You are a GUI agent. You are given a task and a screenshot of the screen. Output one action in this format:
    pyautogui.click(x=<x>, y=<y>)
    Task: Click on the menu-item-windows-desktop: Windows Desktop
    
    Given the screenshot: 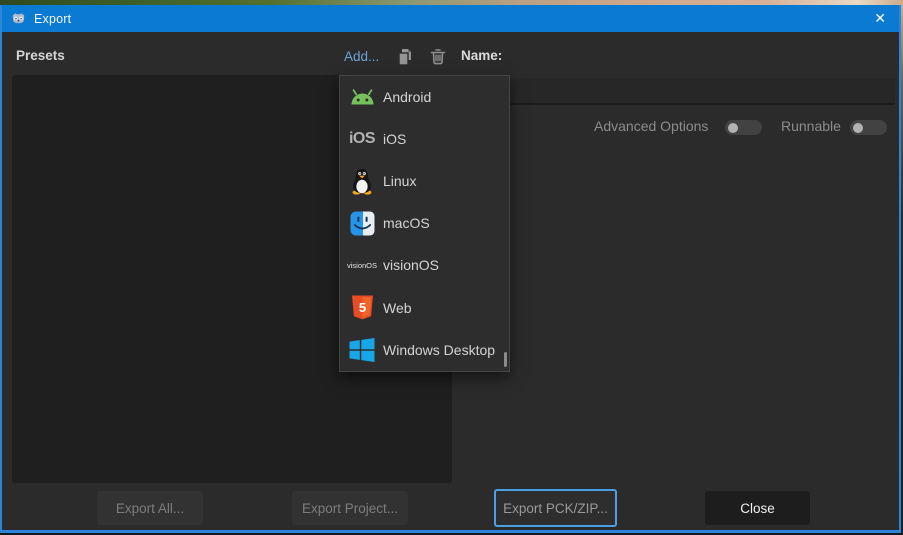 What is the action you would take?
    pyautogui.click(x=424, y=350)
    